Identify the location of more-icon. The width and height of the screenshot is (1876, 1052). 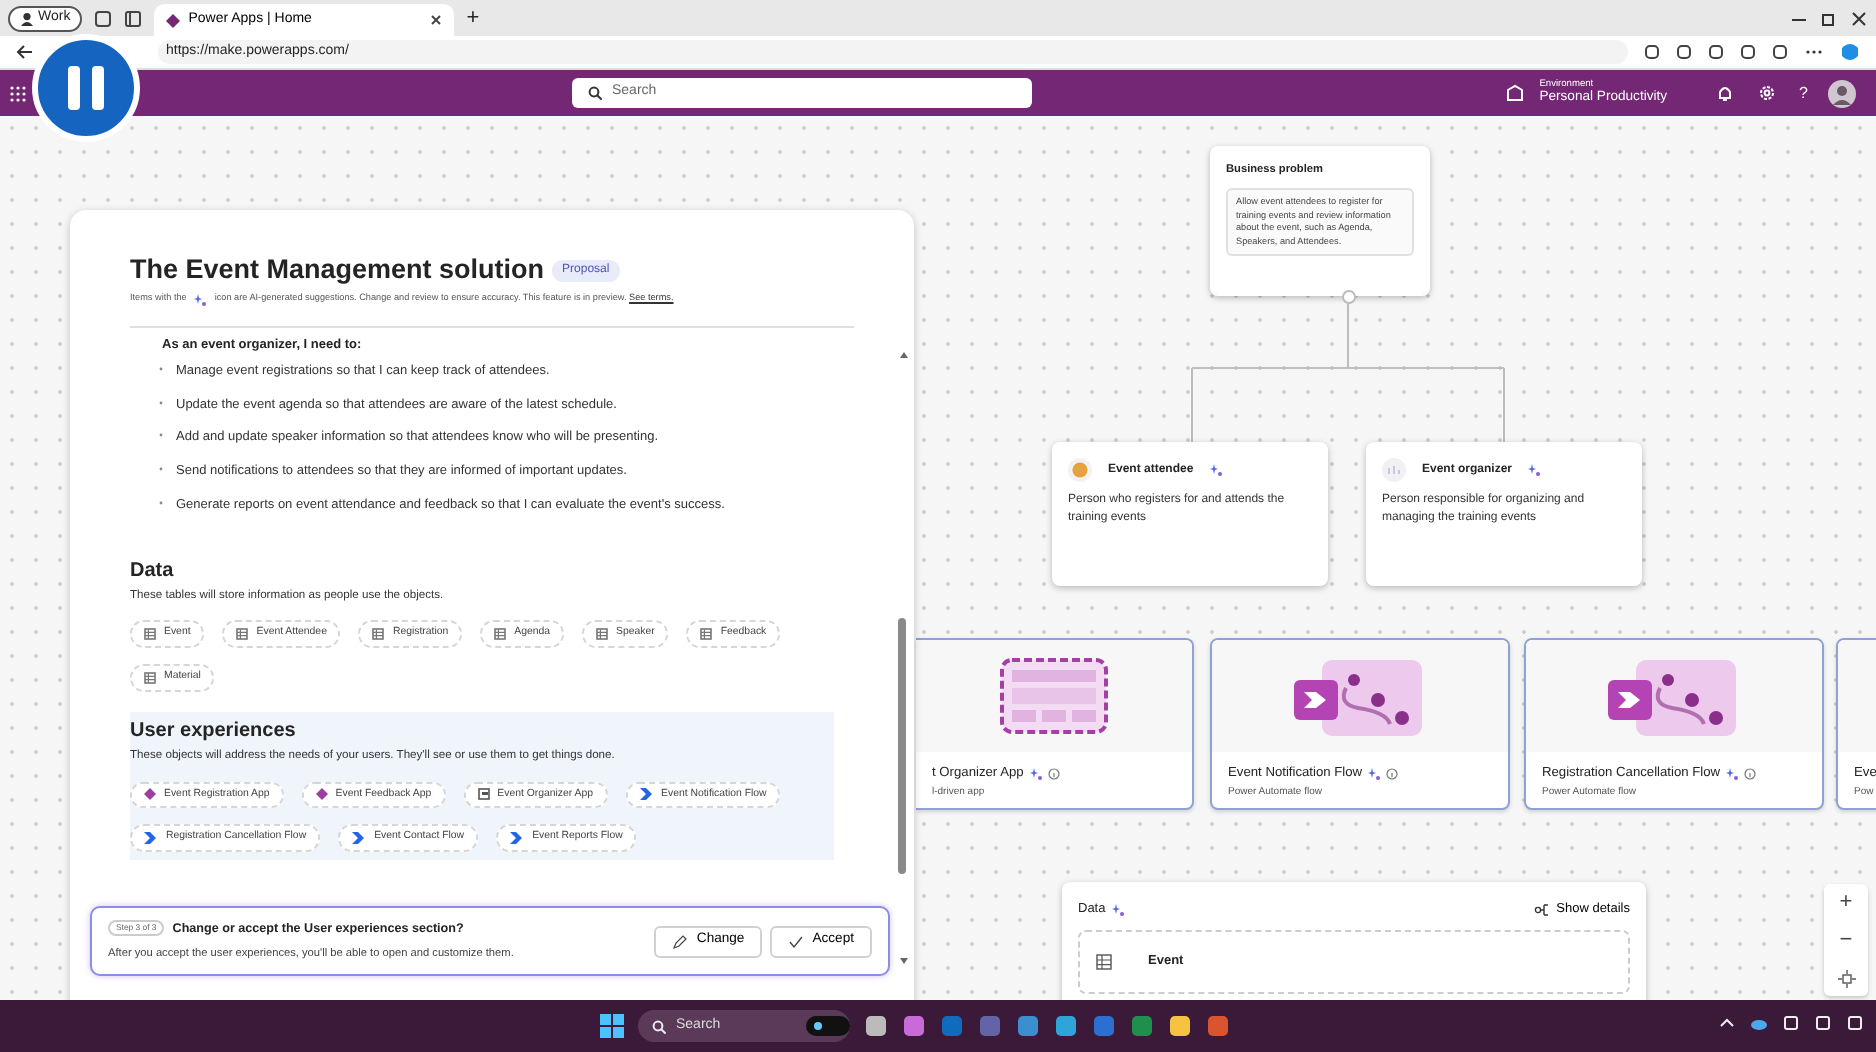
(1814, 52).